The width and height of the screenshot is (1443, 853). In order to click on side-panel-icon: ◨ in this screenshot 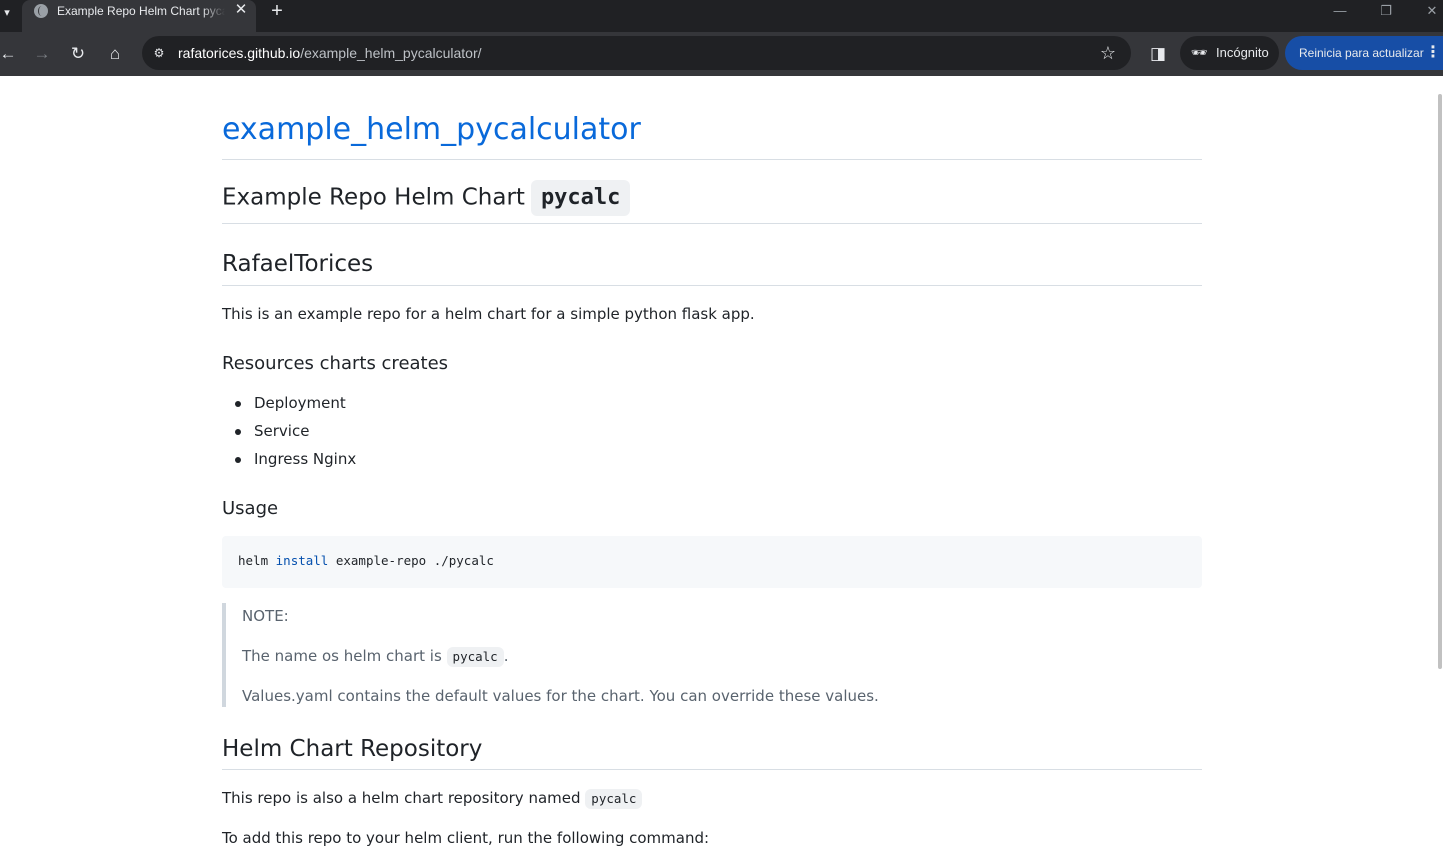, I will do `click(1158, 54)`.